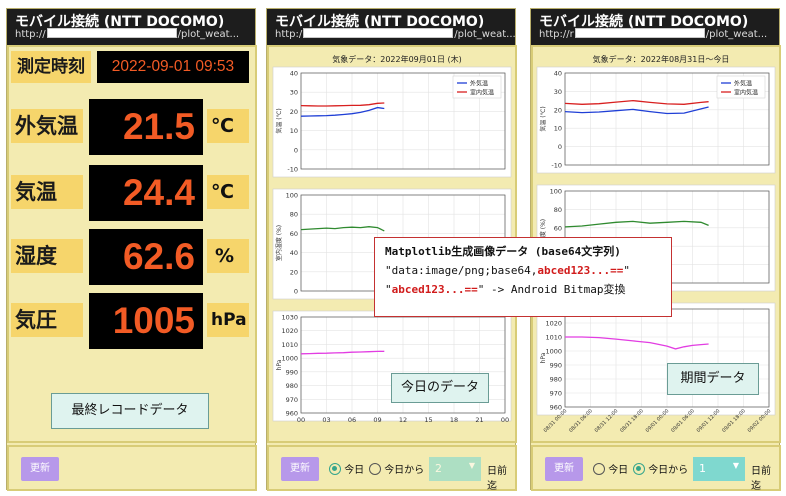  Describe the element at coordinates (503, 251) in the screenshot. I see `callout-line-1: Matplotlib生成画像データ (base64文字列)` at that location.